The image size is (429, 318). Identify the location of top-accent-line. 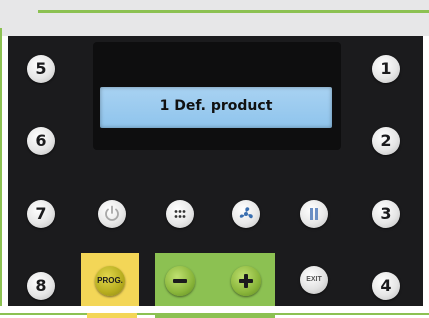
(233, 11).